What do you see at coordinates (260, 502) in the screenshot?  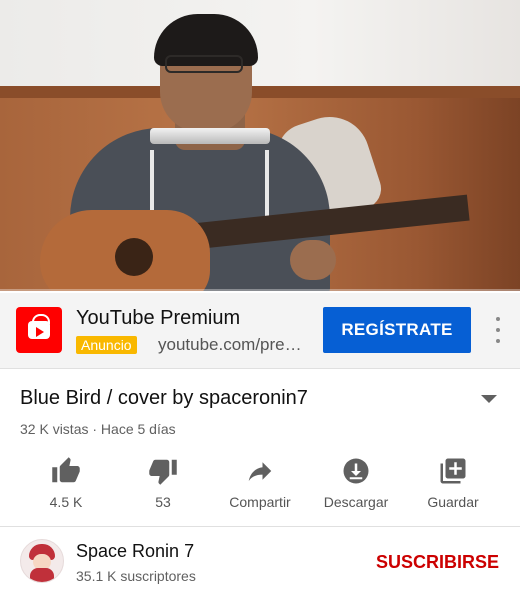 I see `share-label: Compartir` at bounding box center [260, 502].